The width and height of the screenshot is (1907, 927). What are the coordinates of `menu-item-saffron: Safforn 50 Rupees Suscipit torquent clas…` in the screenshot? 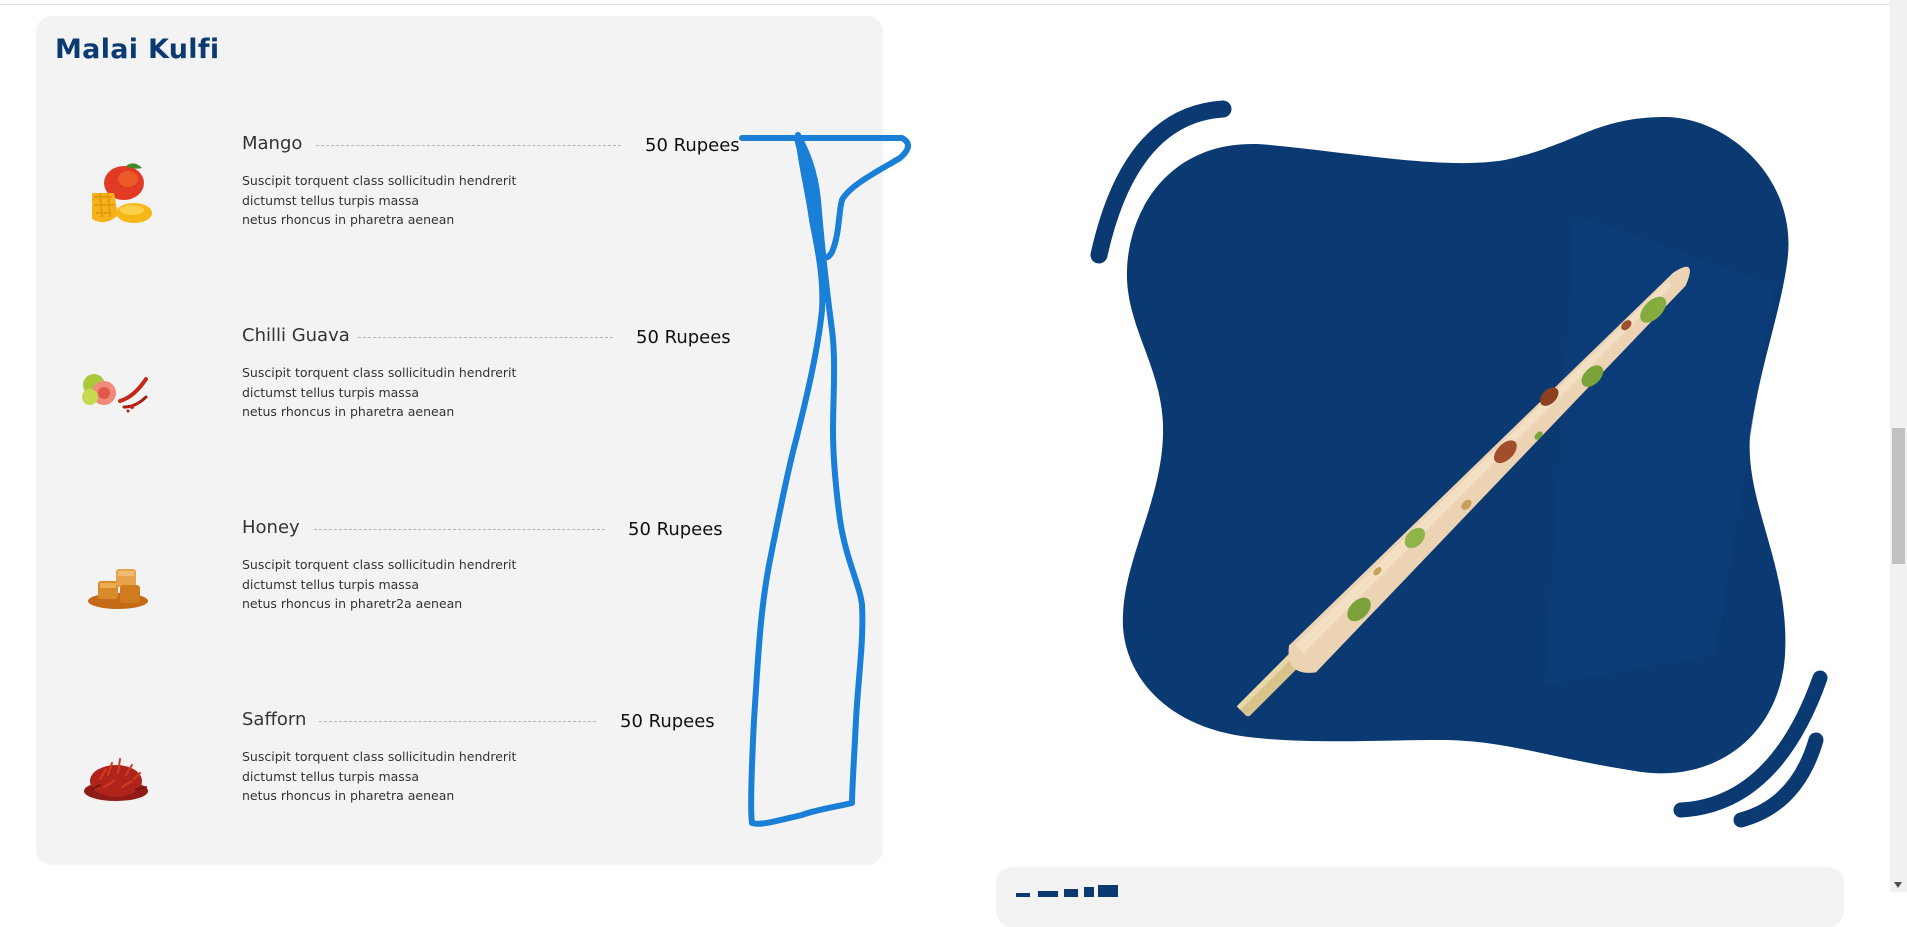 It's located at (459, 784).